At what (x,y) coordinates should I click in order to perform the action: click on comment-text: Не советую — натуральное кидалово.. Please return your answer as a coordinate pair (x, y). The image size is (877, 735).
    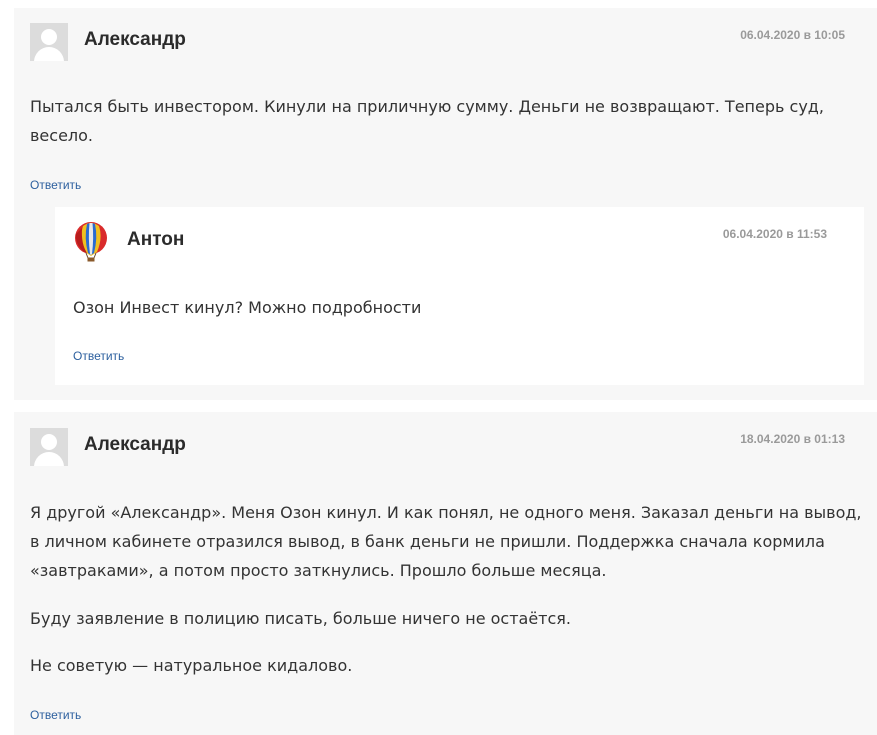
    Looking at the image, I should click on (191, 665).